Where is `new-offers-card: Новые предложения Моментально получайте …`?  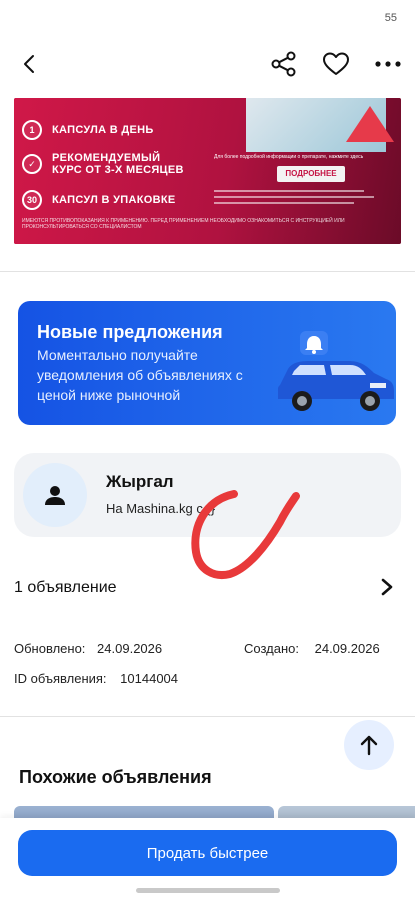
new-offers-card: Новые предложения Моментально получайте … is located at coordinates (207, 363).